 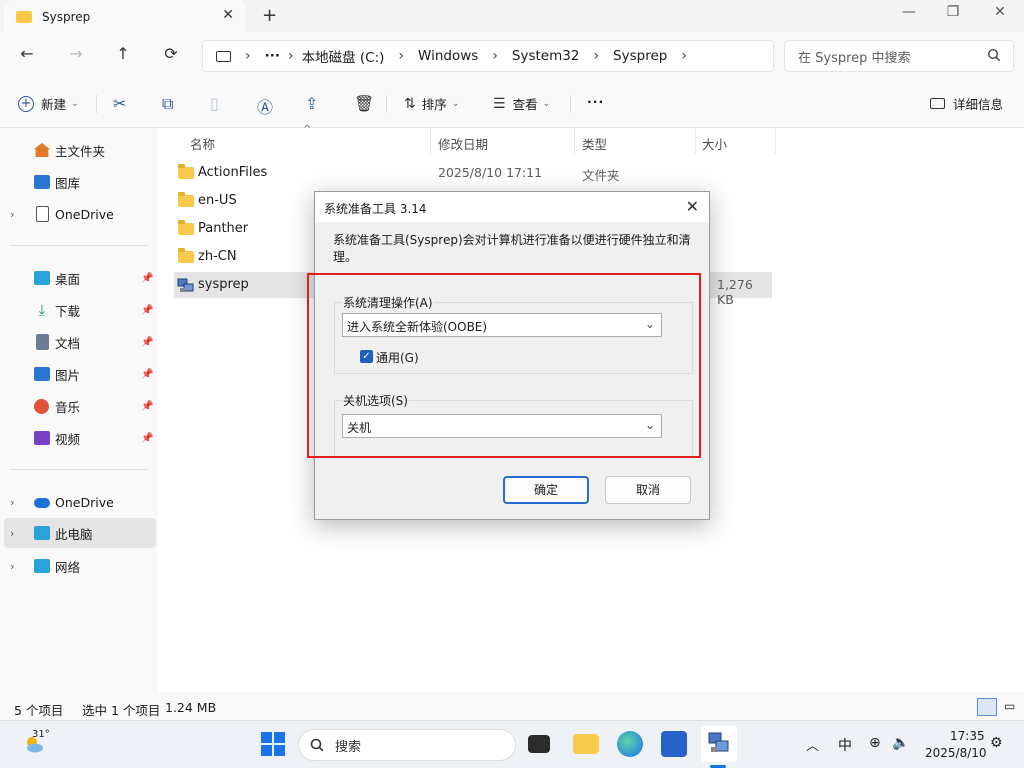 I want to click on tab-sysprep: Sysprep ✕, so click(x=125, y=16).